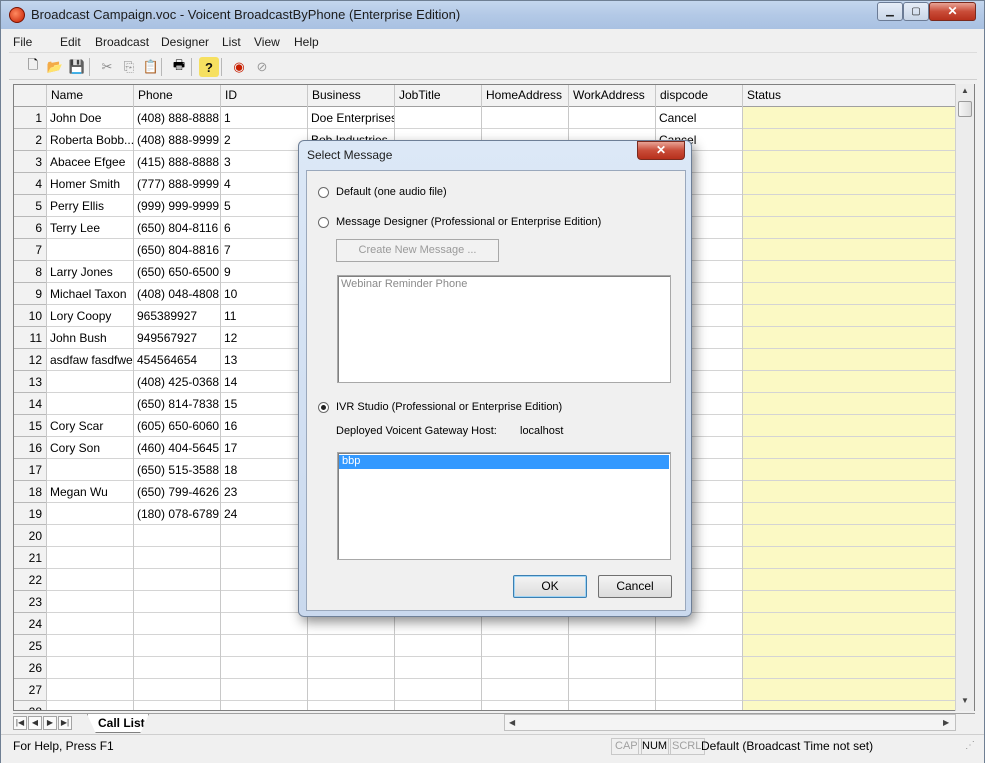  What do you see at coordinates (30, 250) in the screenshot?
I see `row-number: 7` at bounding box center [30, 250].